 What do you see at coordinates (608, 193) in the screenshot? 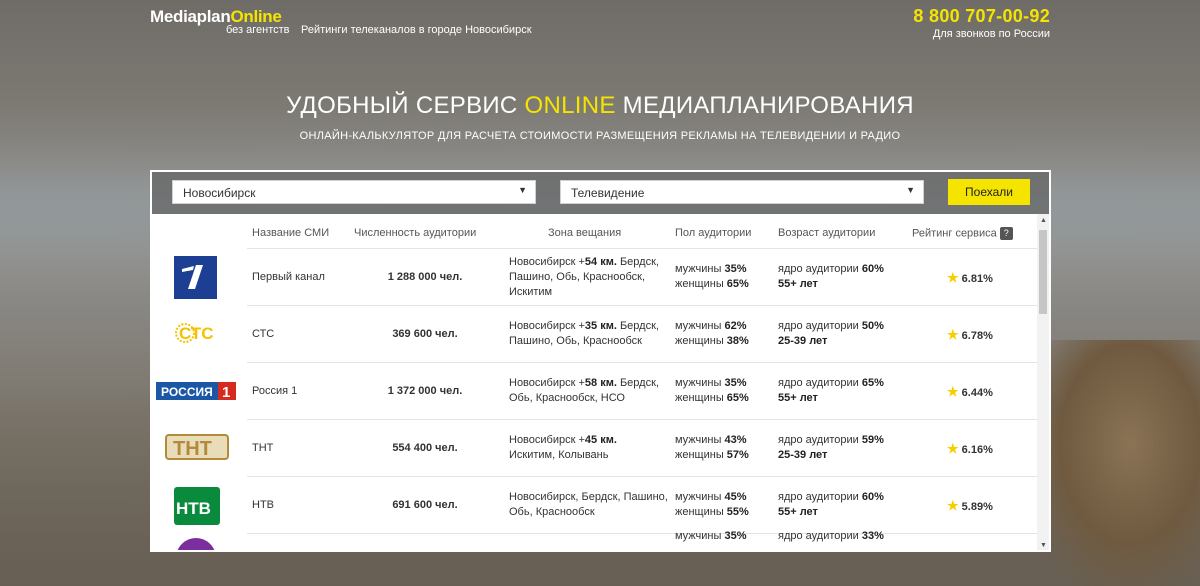
I see `media-select-value: Телевидение` at bounding box center [608, 193].